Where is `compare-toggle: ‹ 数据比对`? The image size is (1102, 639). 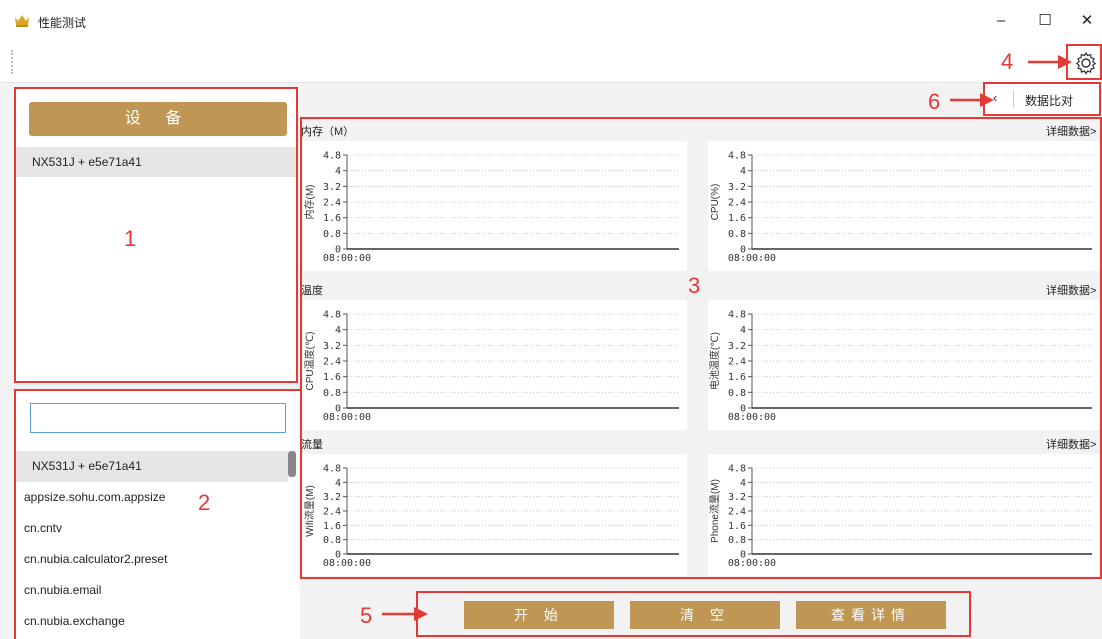 compare-toggle: ‹ 数据比对 is located at coordinates (1042, 99).